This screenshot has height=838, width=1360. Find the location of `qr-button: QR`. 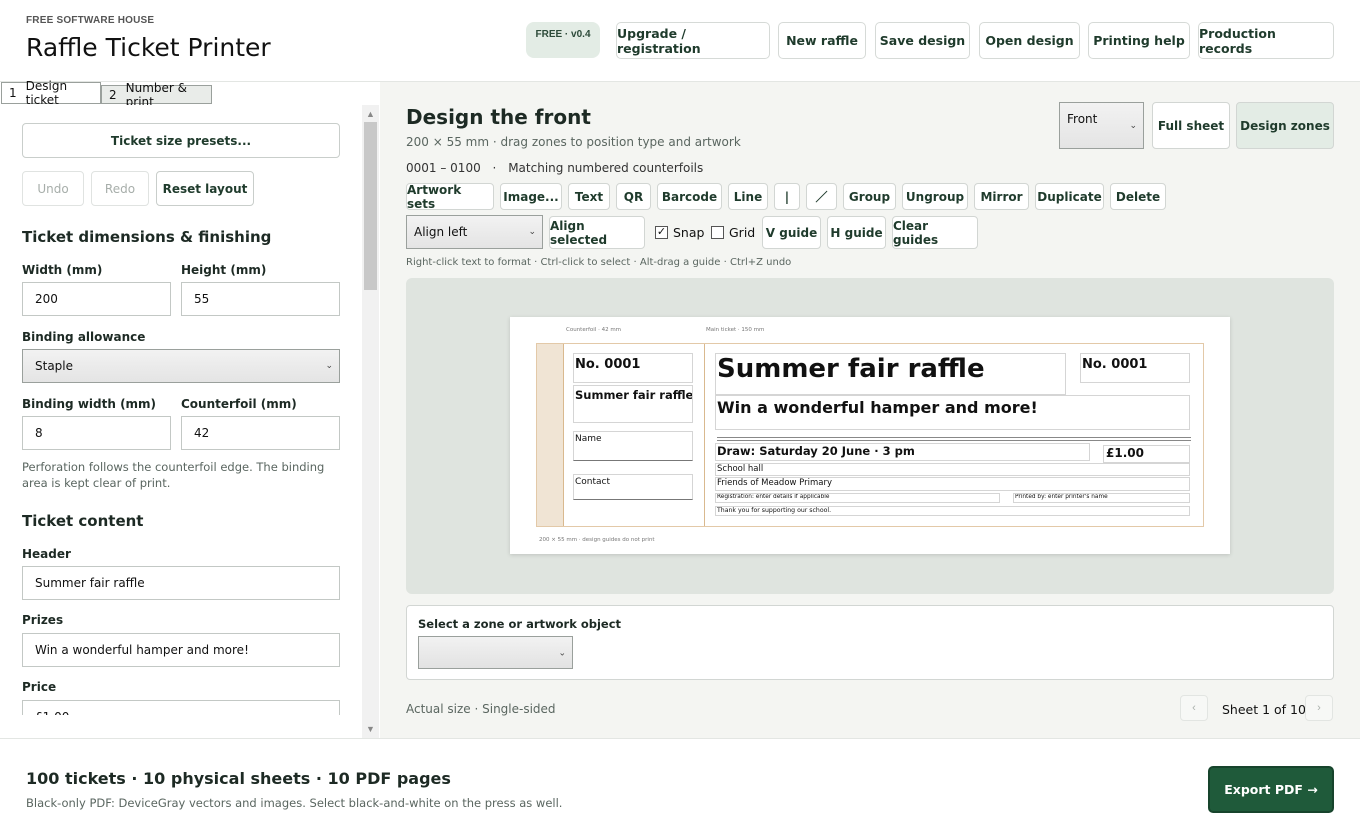

qr-button: QR is located at coordinates (633, 196).